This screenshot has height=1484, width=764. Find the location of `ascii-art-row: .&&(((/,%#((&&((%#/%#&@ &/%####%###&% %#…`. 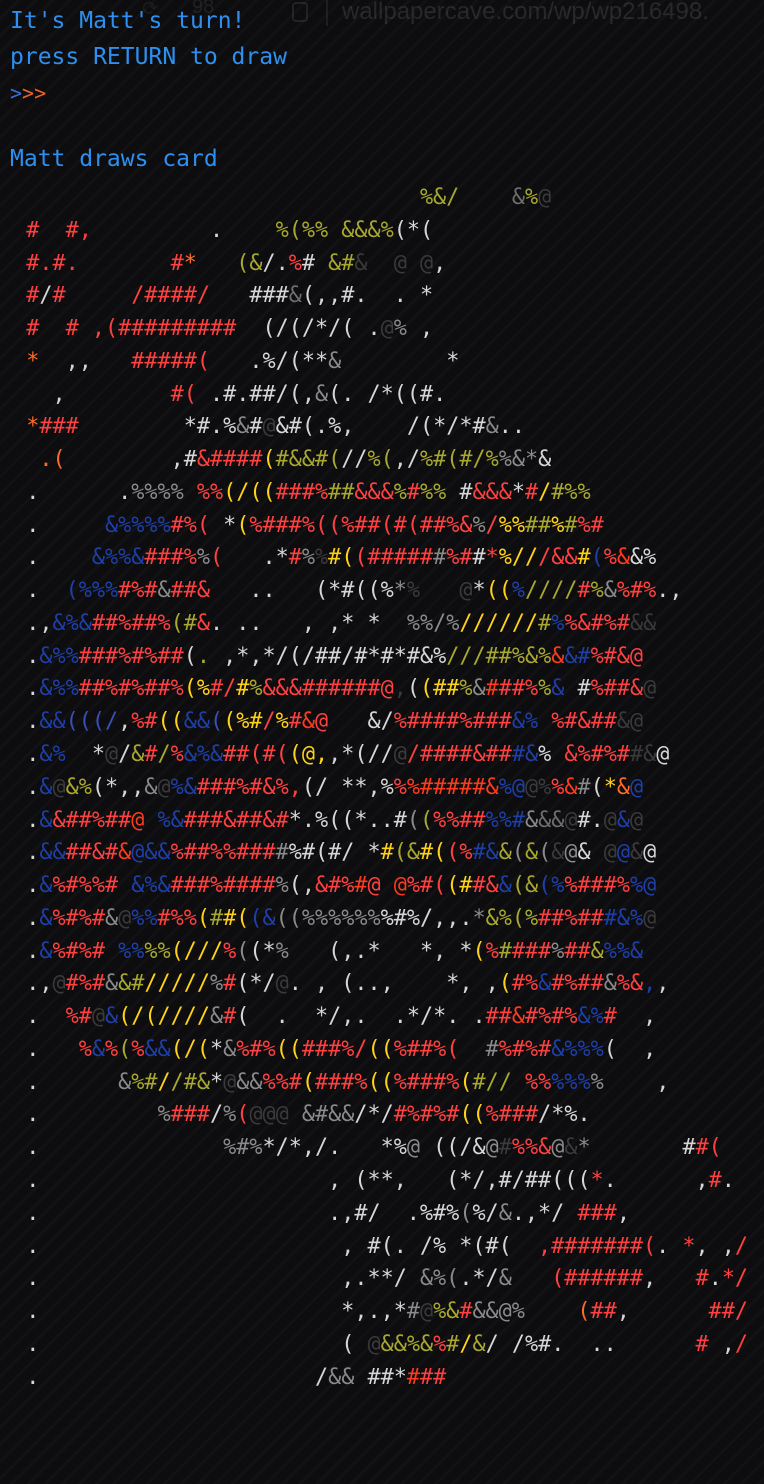

ascii-art-row: .&&(((/,%#((&&((%#/%#&@ &/%####%###&% %#… is located at coordinates (335, 722).